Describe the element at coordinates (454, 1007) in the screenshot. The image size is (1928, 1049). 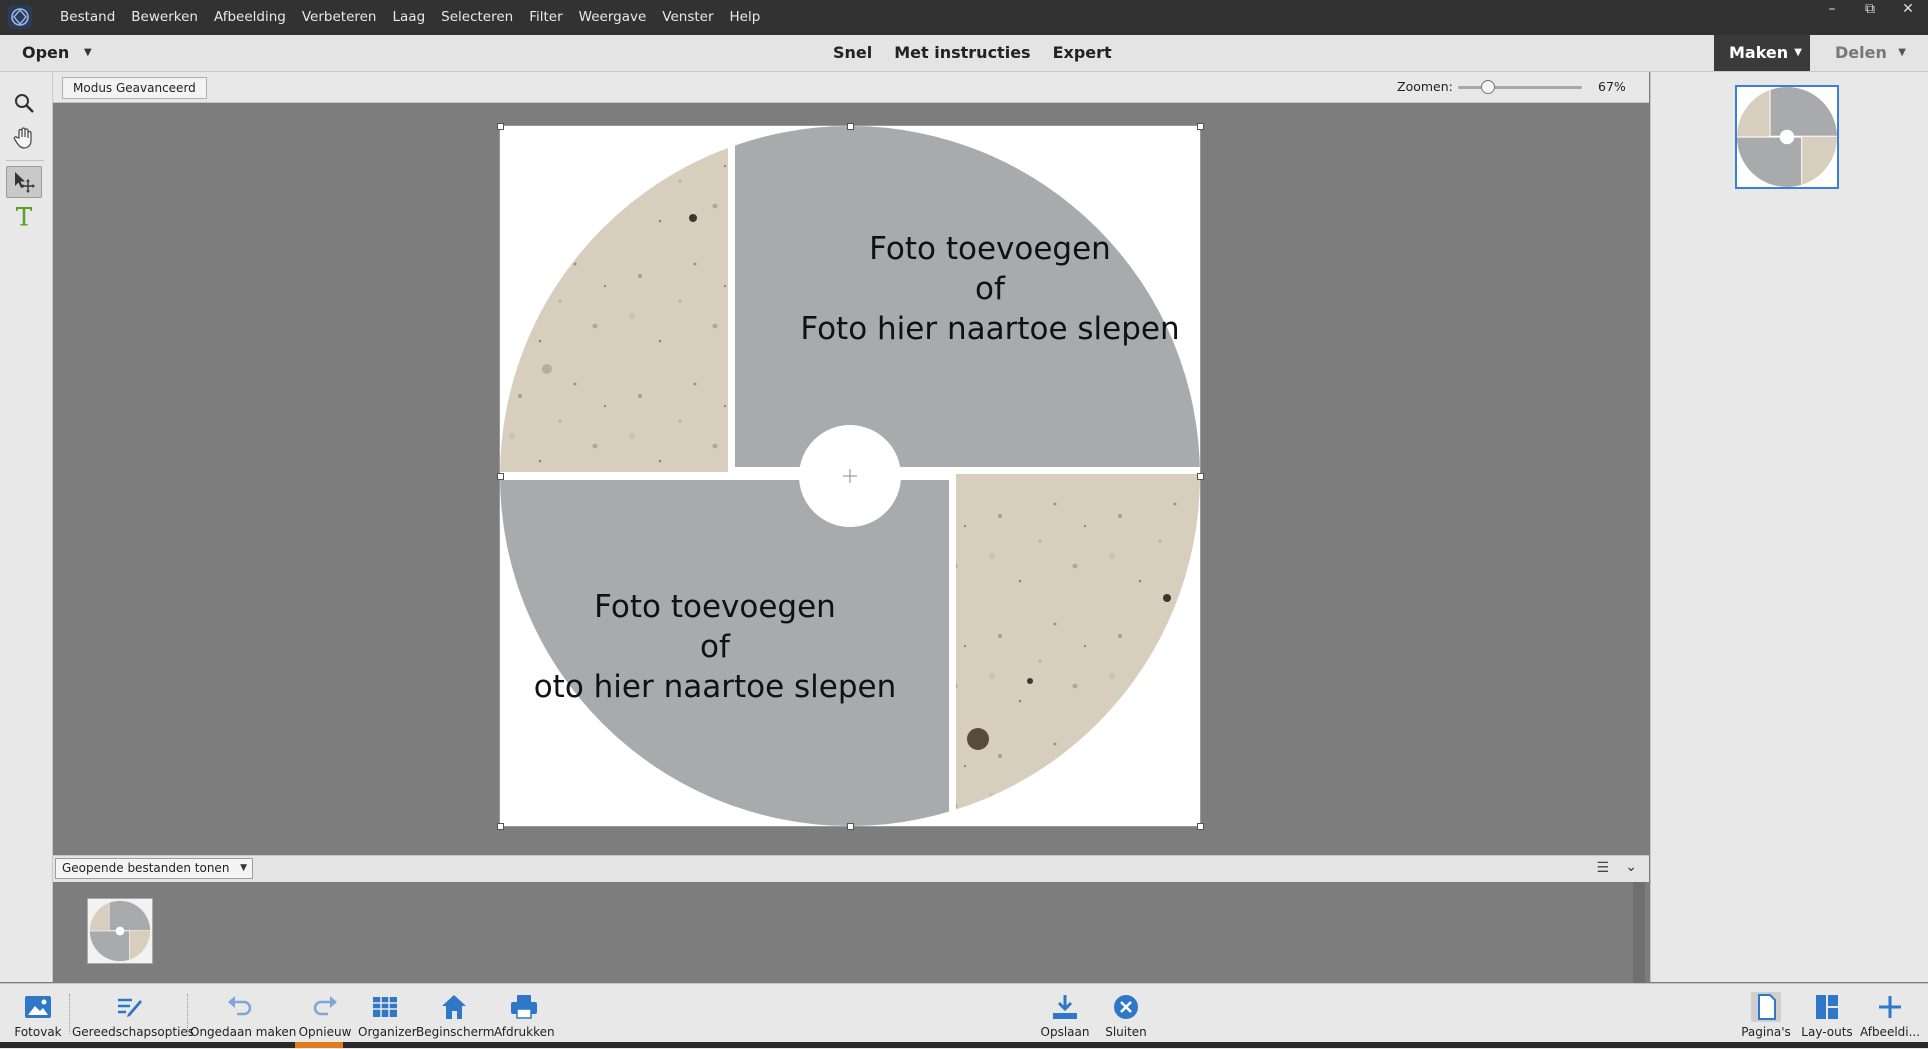
I see `home-icon` at that location.